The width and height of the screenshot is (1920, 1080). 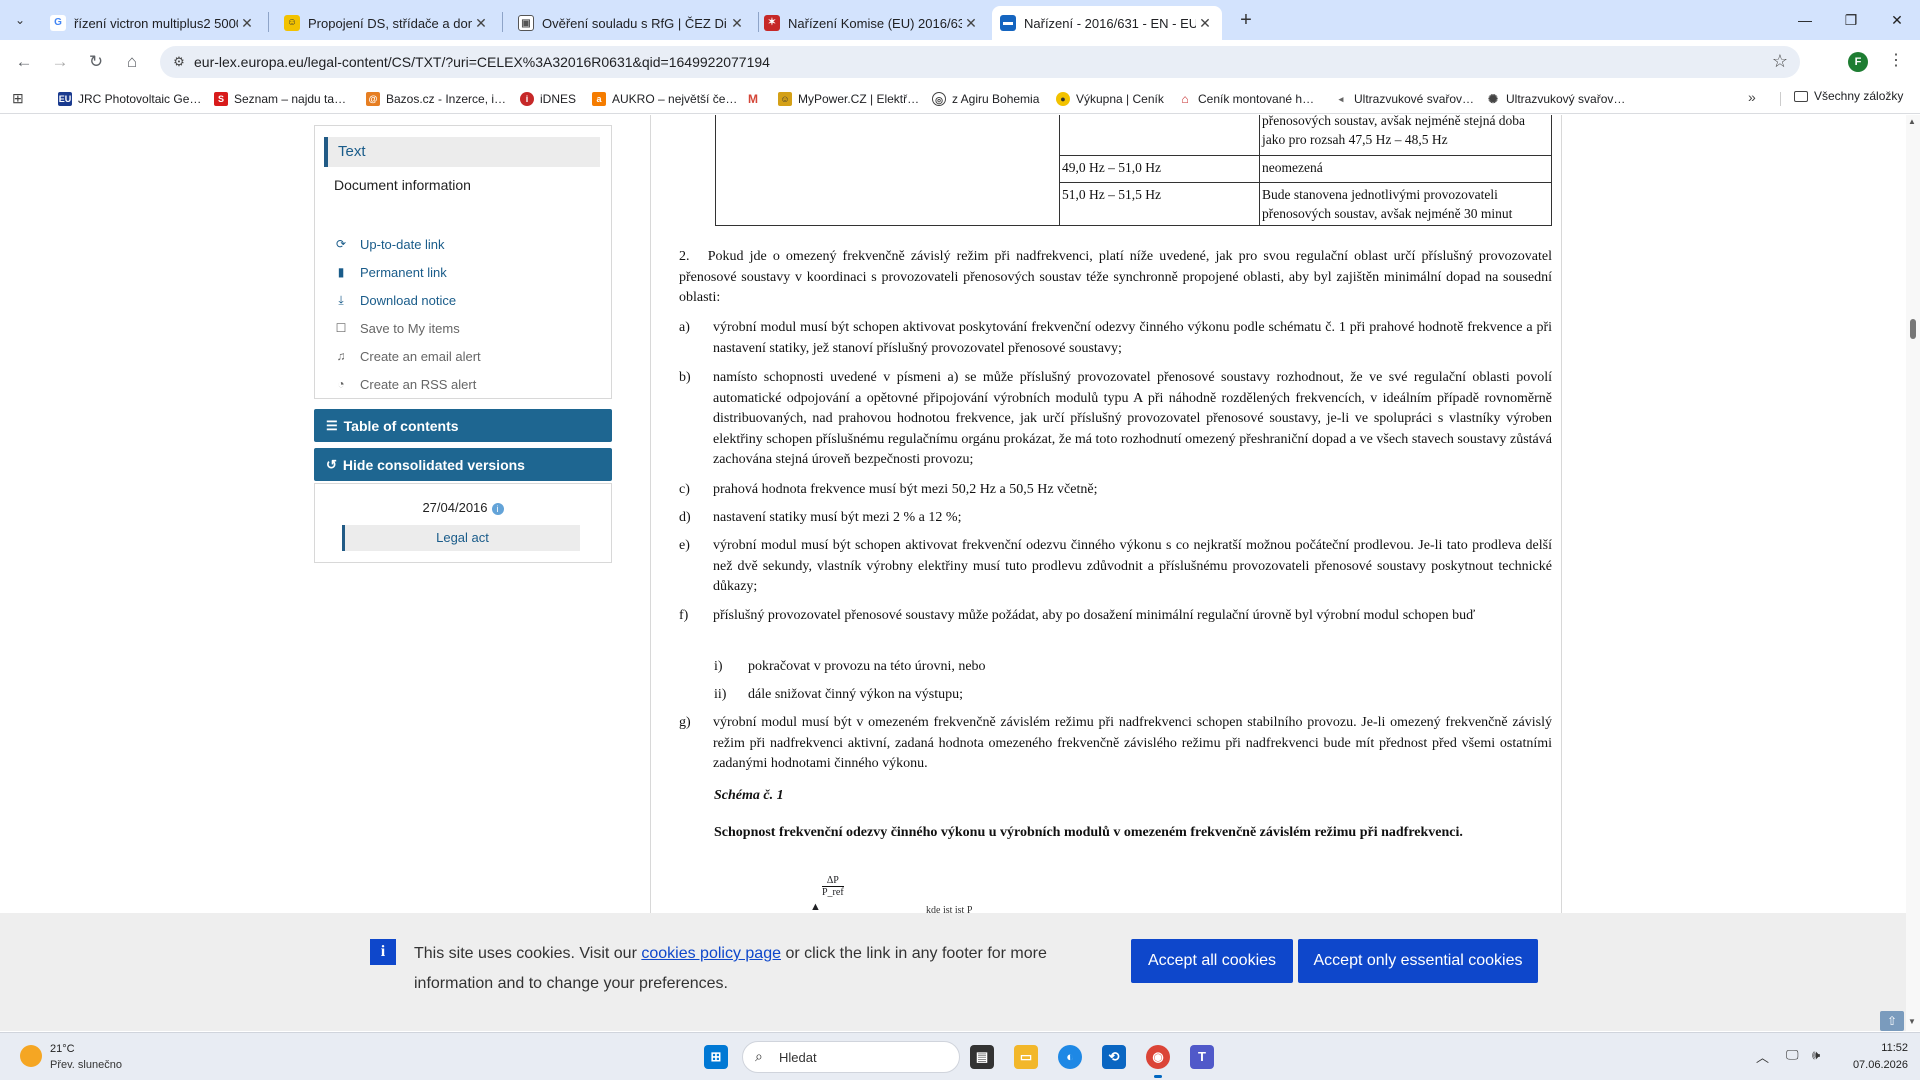 What do you see at coordinates (65, 99) in the screenshot?
I see `eu-icon: EU` at bounding box center [65, 99].